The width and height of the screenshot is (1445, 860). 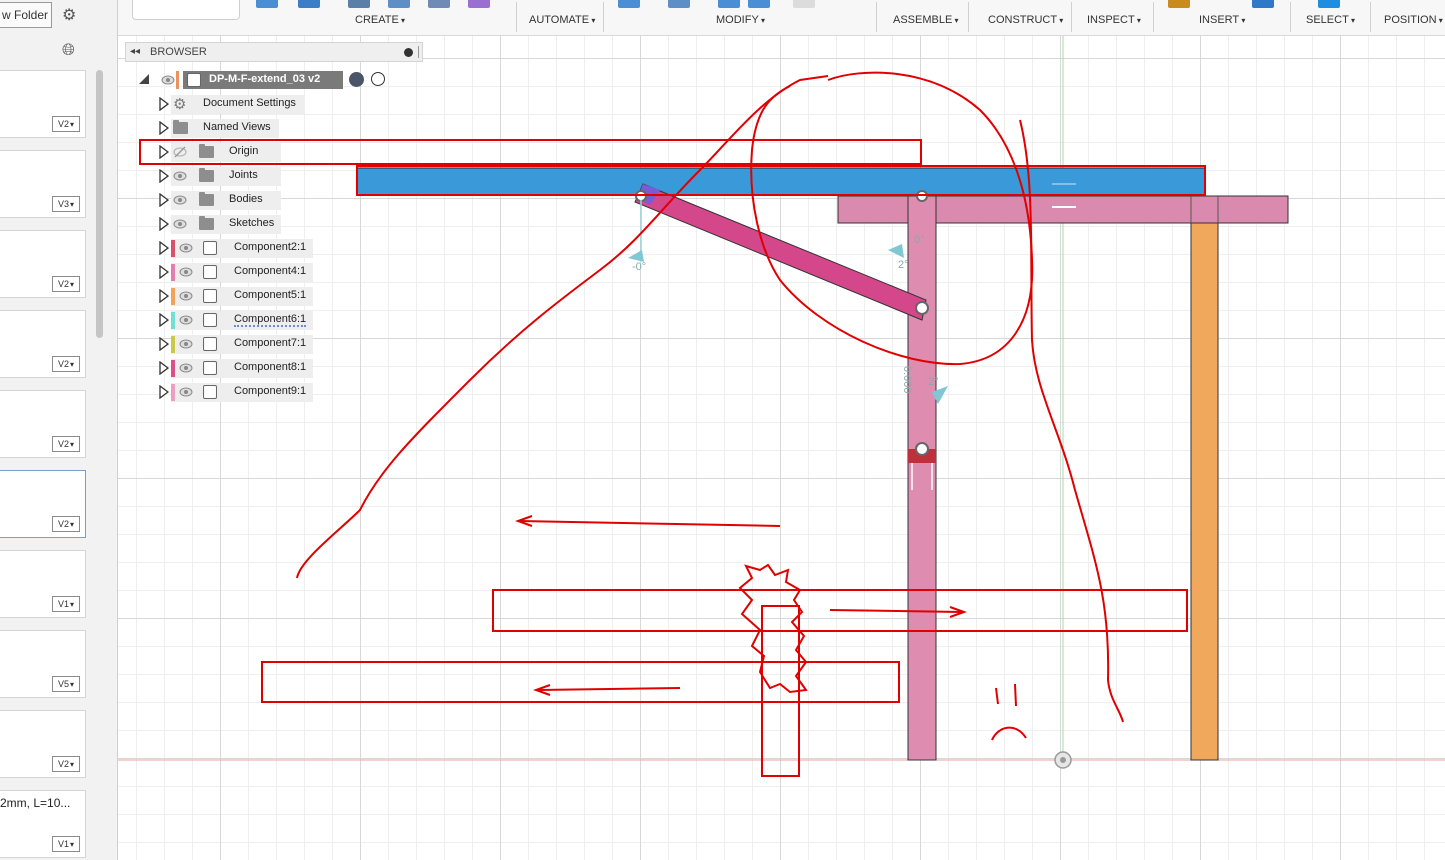 I want to click on shell-icon, so click(x=729, y=4).